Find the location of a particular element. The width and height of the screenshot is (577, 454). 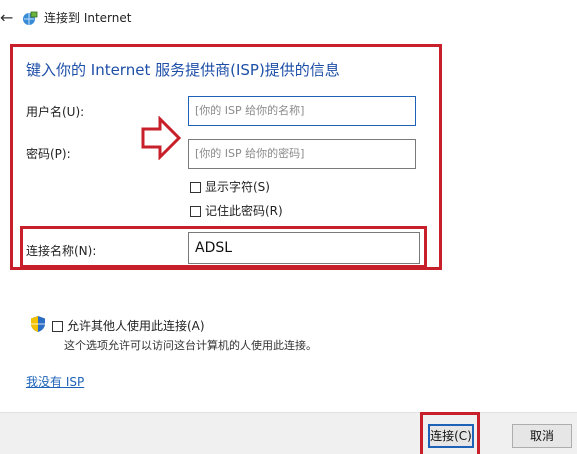

remember-password-checkbox: 记住此密码(R) is located at coordinates (236, 211).